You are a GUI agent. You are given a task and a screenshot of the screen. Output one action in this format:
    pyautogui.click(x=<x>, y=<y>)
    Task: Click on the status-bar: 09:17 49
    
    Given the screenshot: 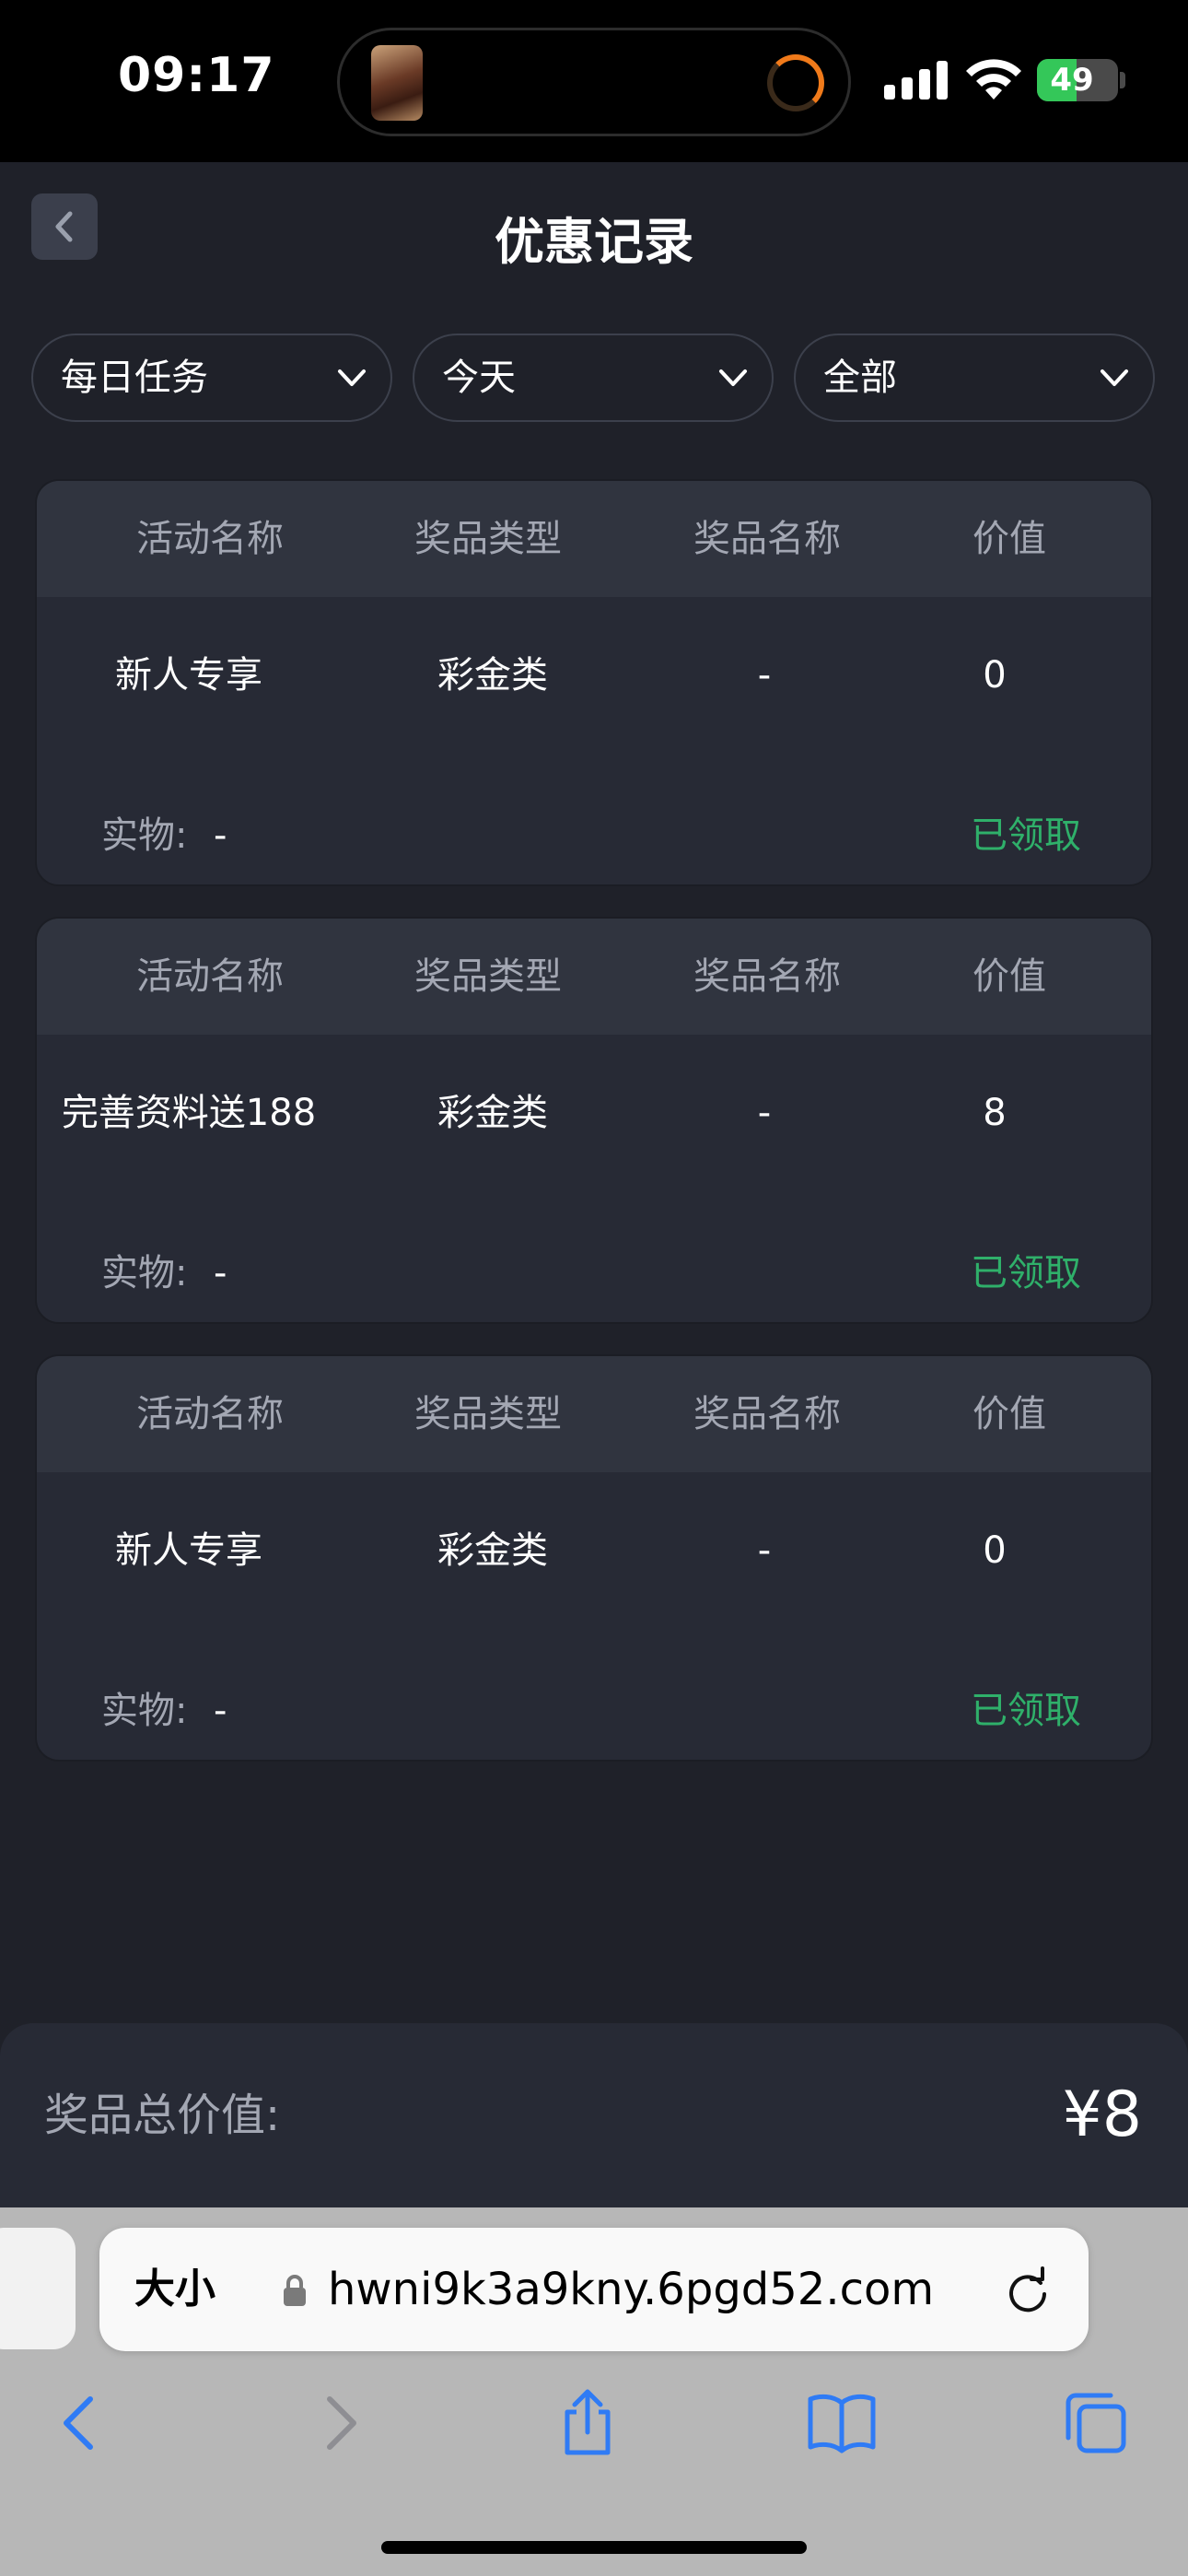 What is the action you would take?
    pyautogui.click(x=594, y=81)
    